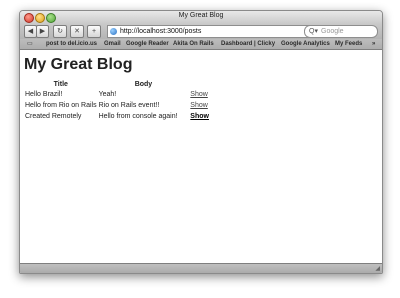 Image resolution: width=400 pixels, height=298 pixels. Describe the element at coordinates (373, 44) in the screenshot. I see `bookmarks-overflow-icon: »` at that location.